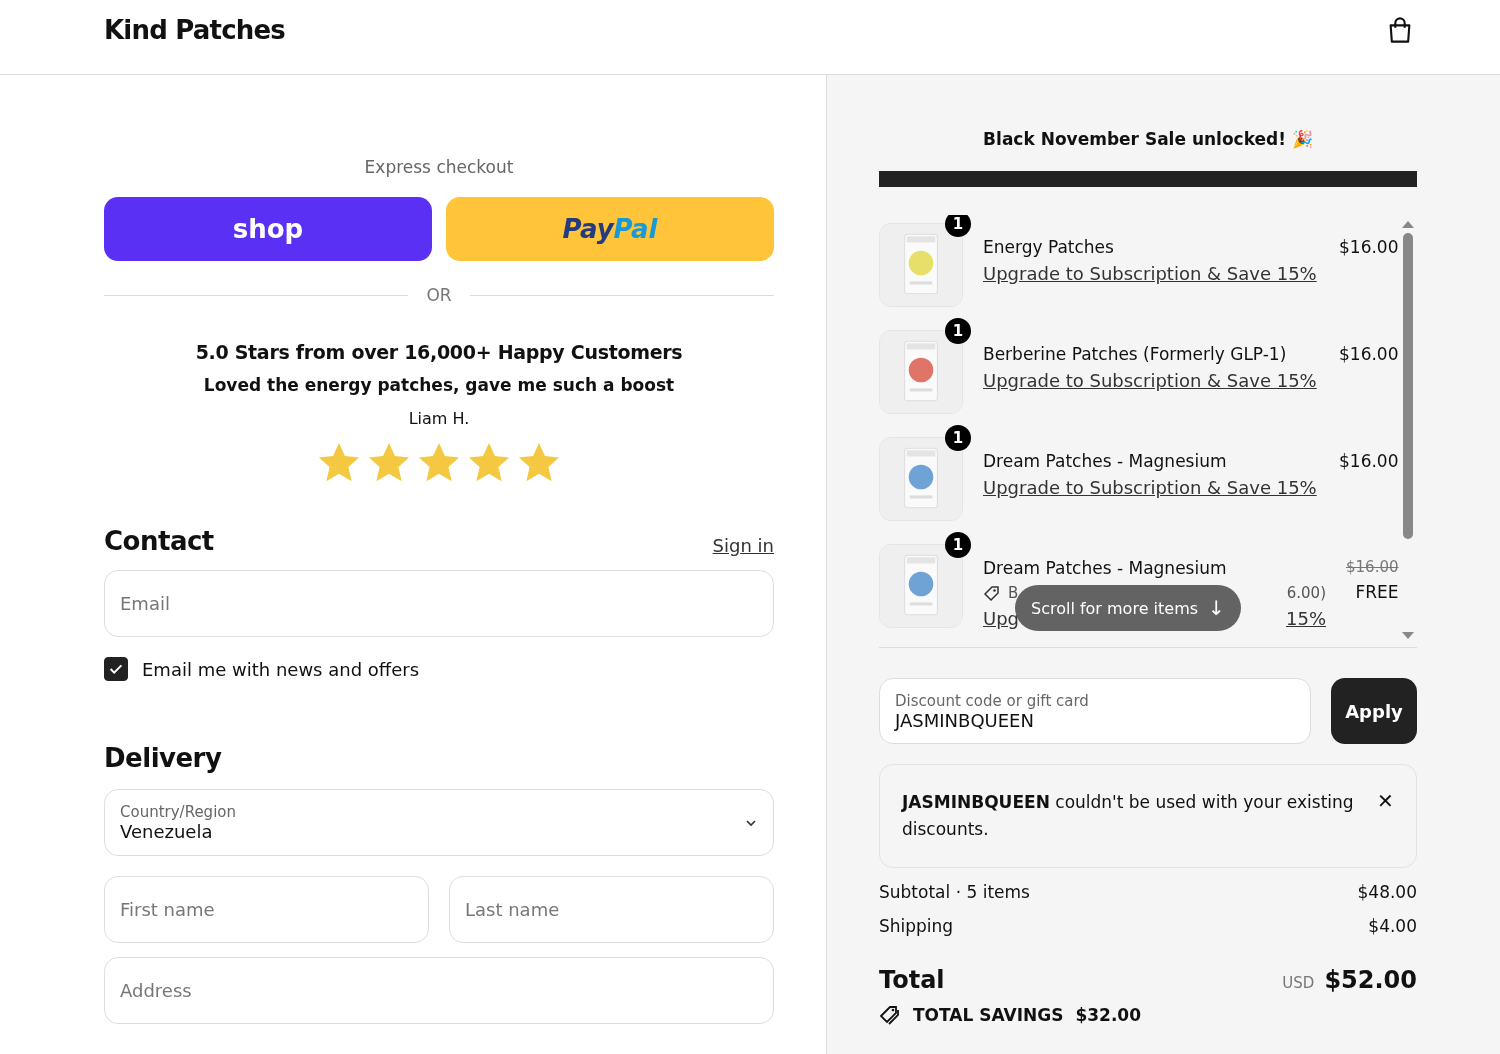 The width and height of the screenshot is (1500, 1054). Describe the element at coordinates (1095, 711) in the screenshot. I see `discount-field: Discount code or gift card JASMINBQUEEN` at that location.